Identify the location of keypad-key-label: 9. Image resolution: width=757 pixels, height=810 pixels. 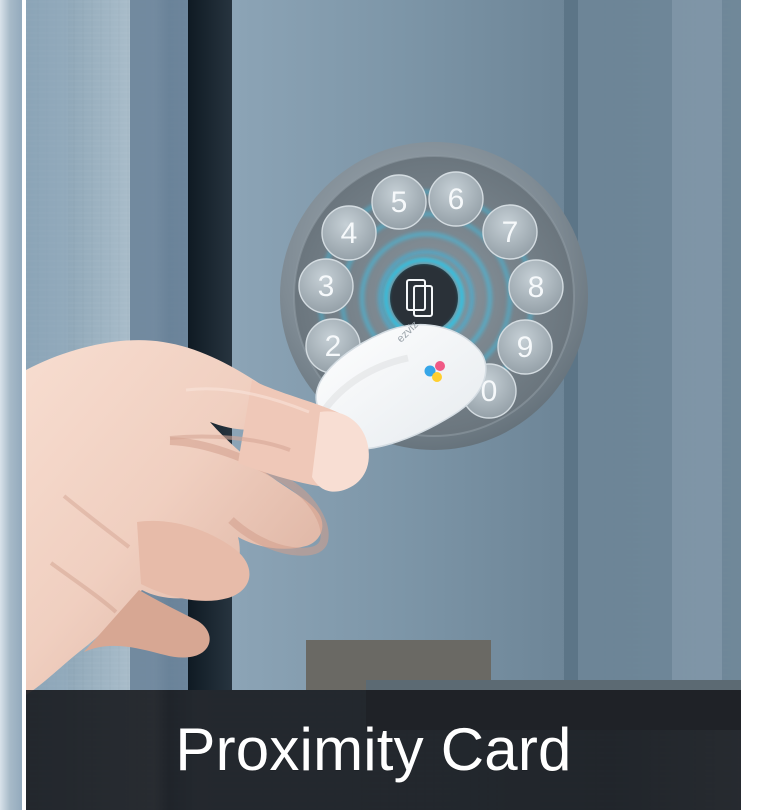
(525, 347).